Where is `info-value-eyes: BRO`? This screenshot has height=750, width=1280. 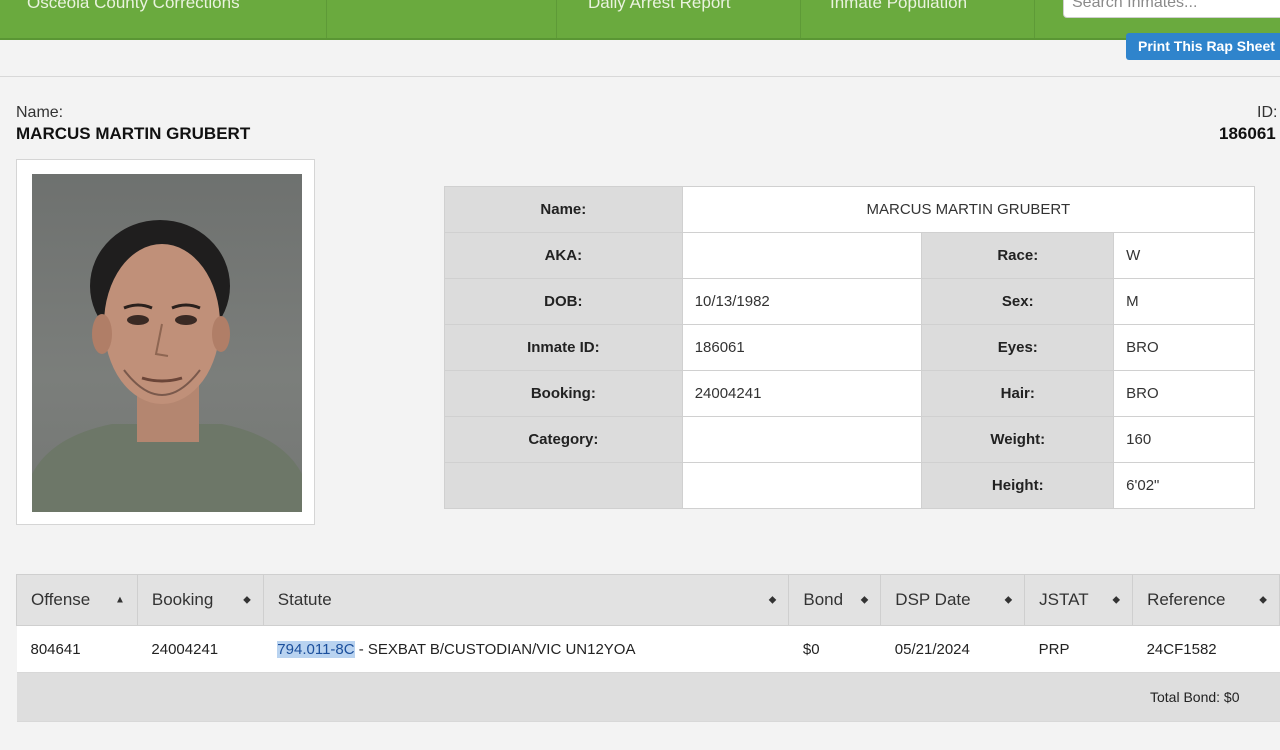
info-value-eyes: BRO is located at coordinates (1184, 347).